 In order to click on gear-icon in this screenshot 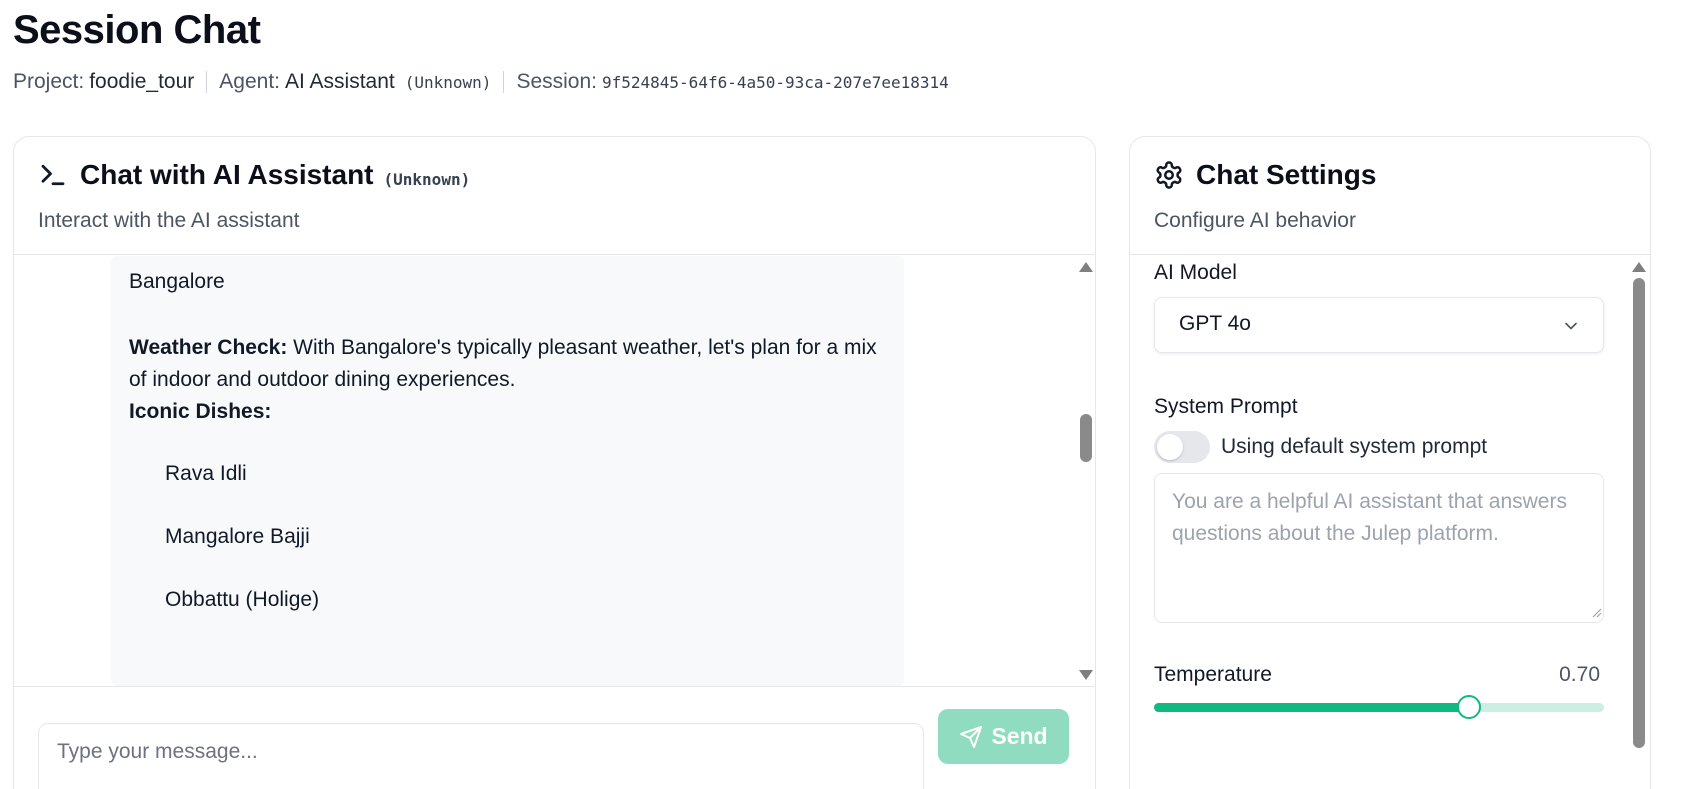, I will do `click(1169, 175)`.